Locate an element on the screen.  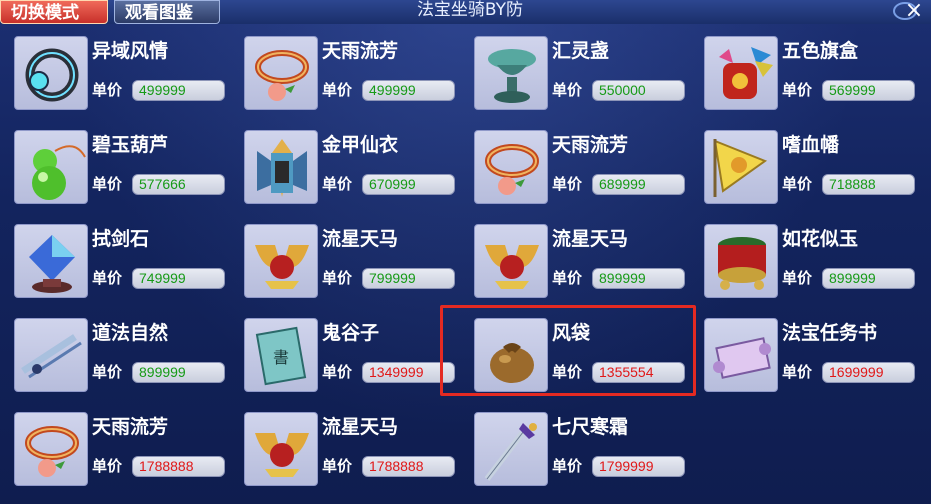
price-value: 670999 is located at coordinates (408, 184).